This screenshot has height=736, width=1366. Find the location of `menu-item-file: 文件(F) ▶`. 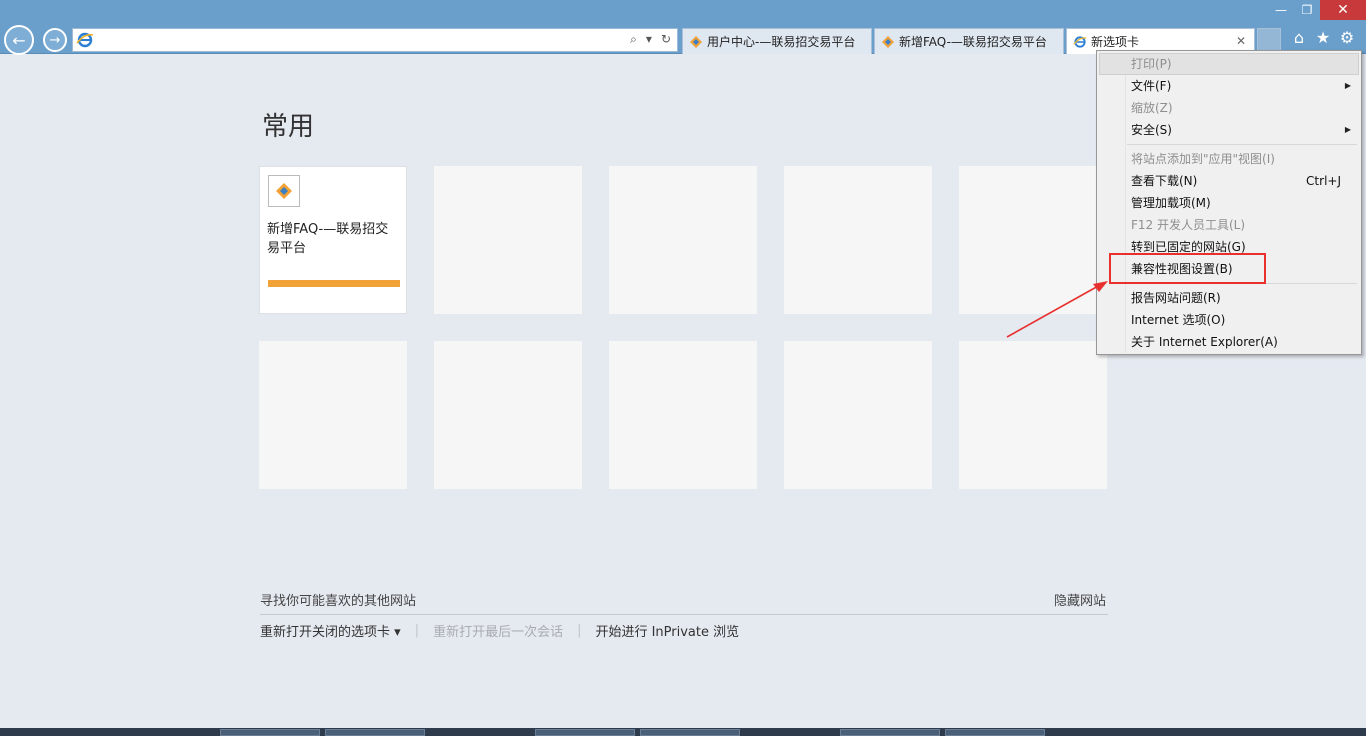

menu-item-file: 文件(F) ▶ is located at coordinates (1229, 86).